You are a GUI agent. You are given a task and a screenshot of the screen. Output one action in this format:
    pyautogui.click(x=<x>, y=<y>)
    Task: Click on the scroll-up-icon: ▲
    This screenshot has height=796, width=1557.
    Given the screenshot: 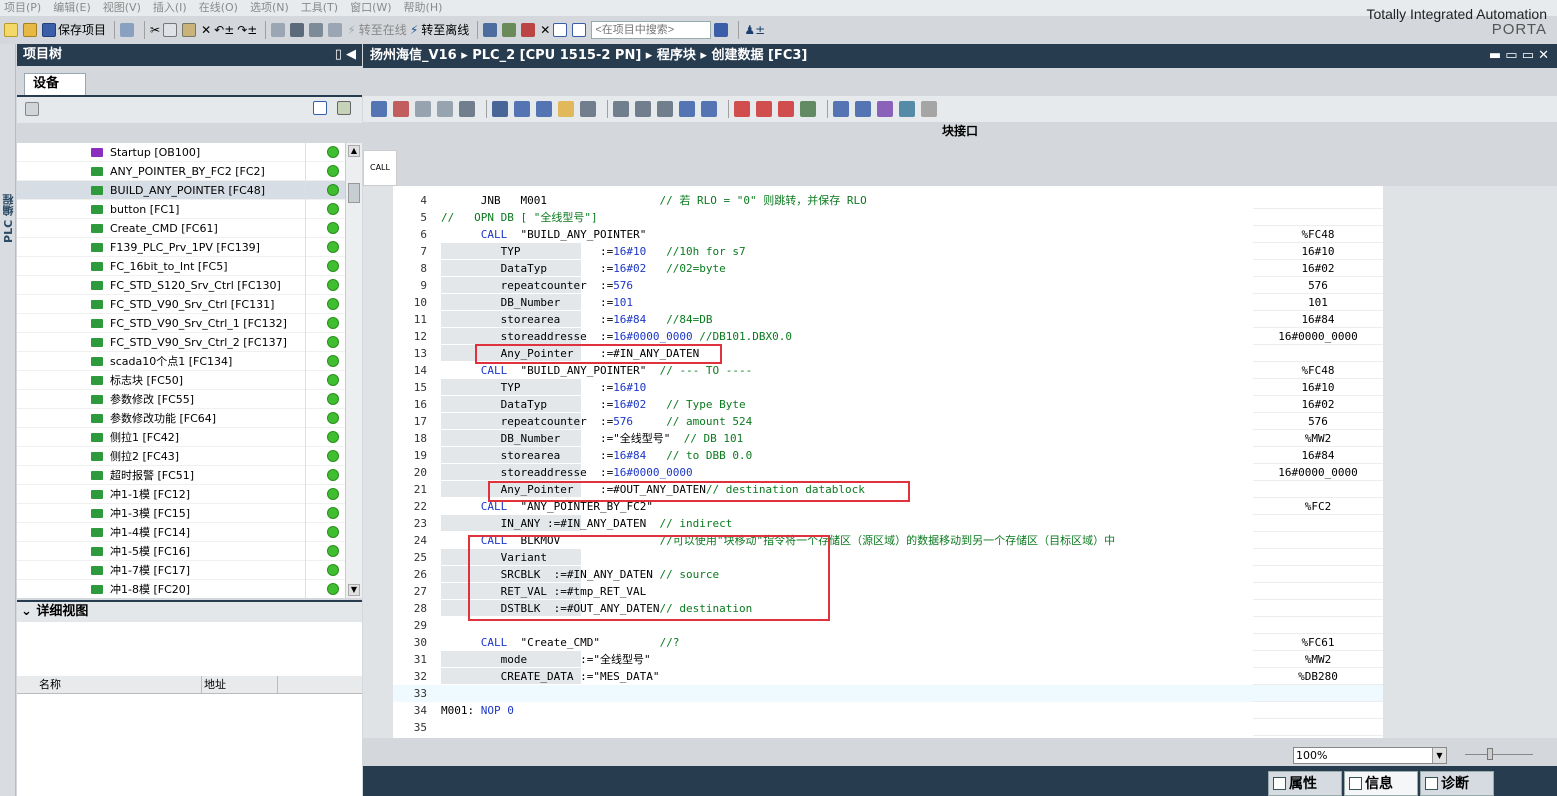 What is the action you would take?
    pyautogui.click(x=354, y=151)
    